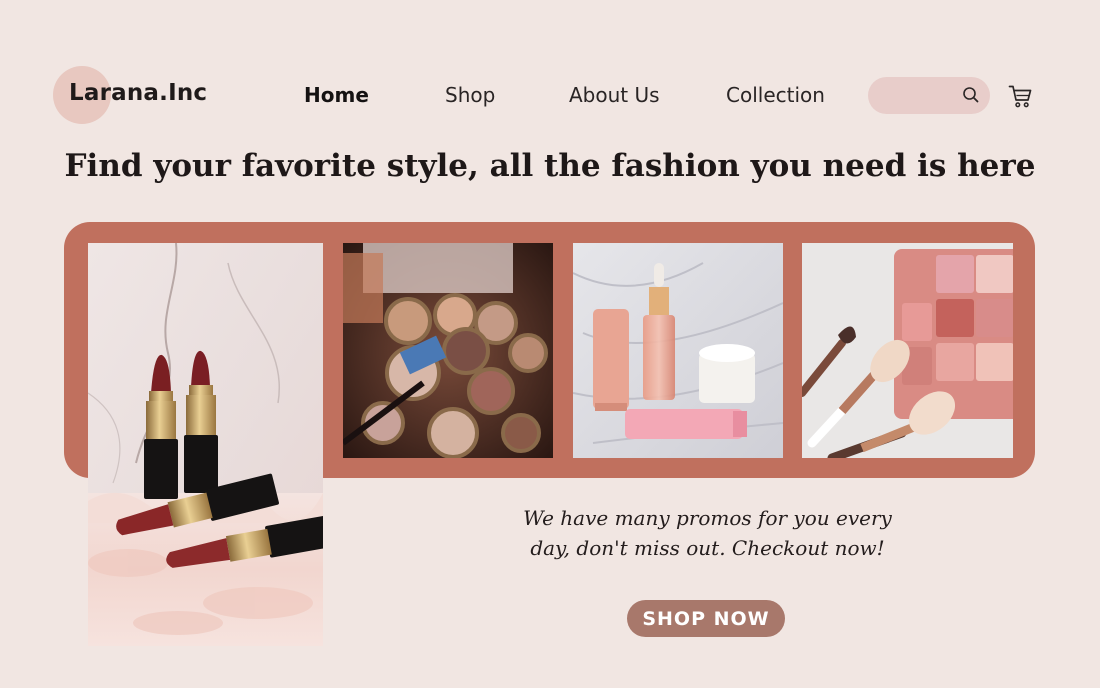 This screenshot has width=1100, height=688. What do you see at coordinates (1020, 96) in the screenshot?
I see `cart-icon` at bounding box center [1020, 96].